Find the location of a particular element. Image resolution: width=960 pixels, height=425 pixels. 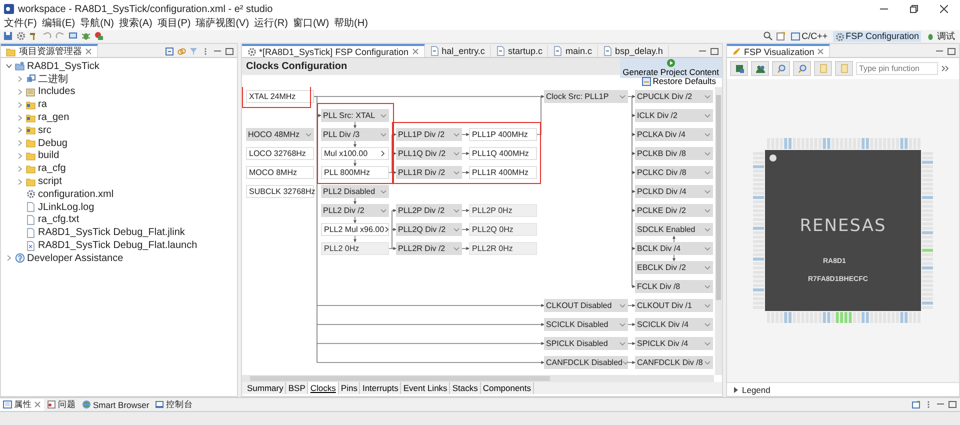

tree-item: Developer Assistance is located at coordinates (75, 258).